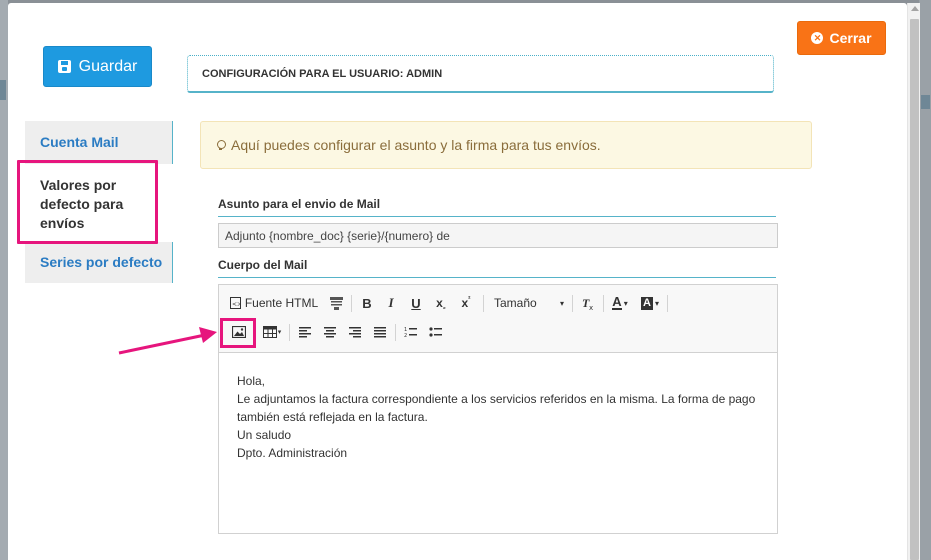 The width and height of the screenshot is (931, 560). What do you see at coordinates (251, 381) in the screenshot?
I see `body-line: Hola,` at bounding box center [251, 381].